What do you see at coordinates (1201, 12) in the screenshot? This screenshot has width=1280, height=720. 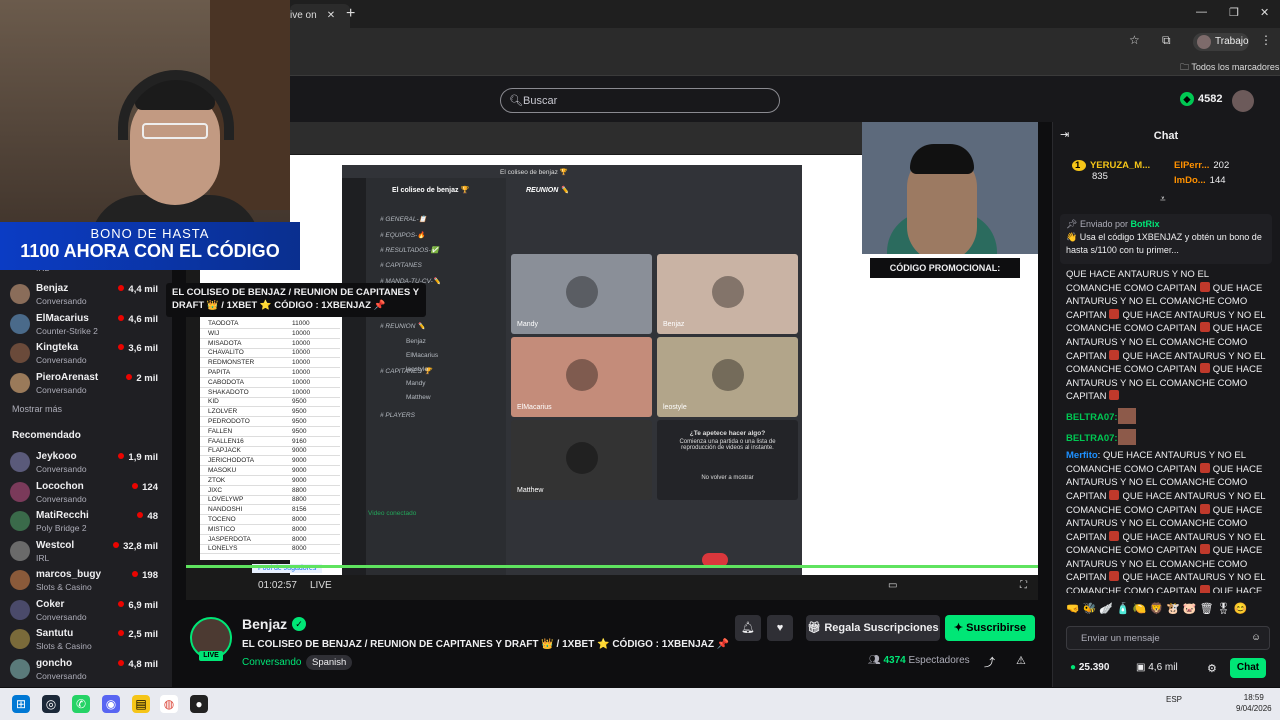 I see `minimize-icon: —` at bounding box center [1201, 12].